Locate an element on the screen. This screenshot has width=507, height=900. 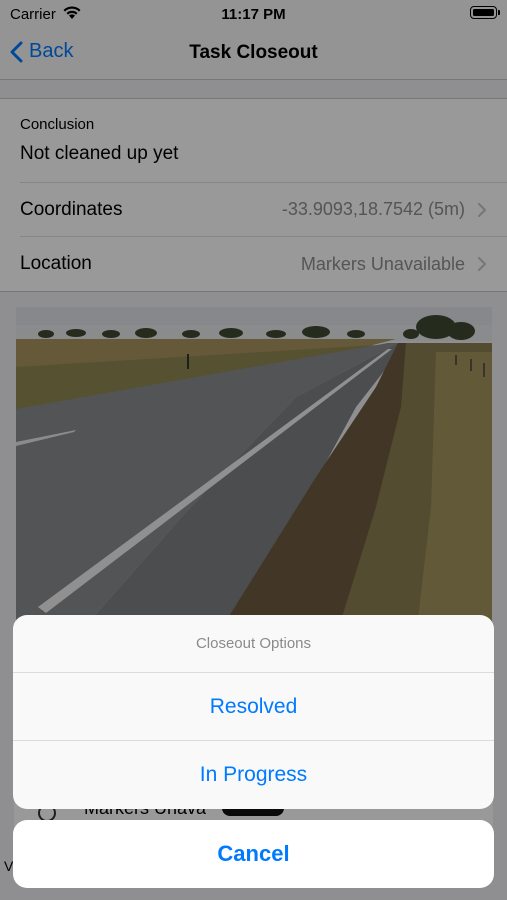
action-sheet-title: Closeout Options is located at coordinates (253, 644).